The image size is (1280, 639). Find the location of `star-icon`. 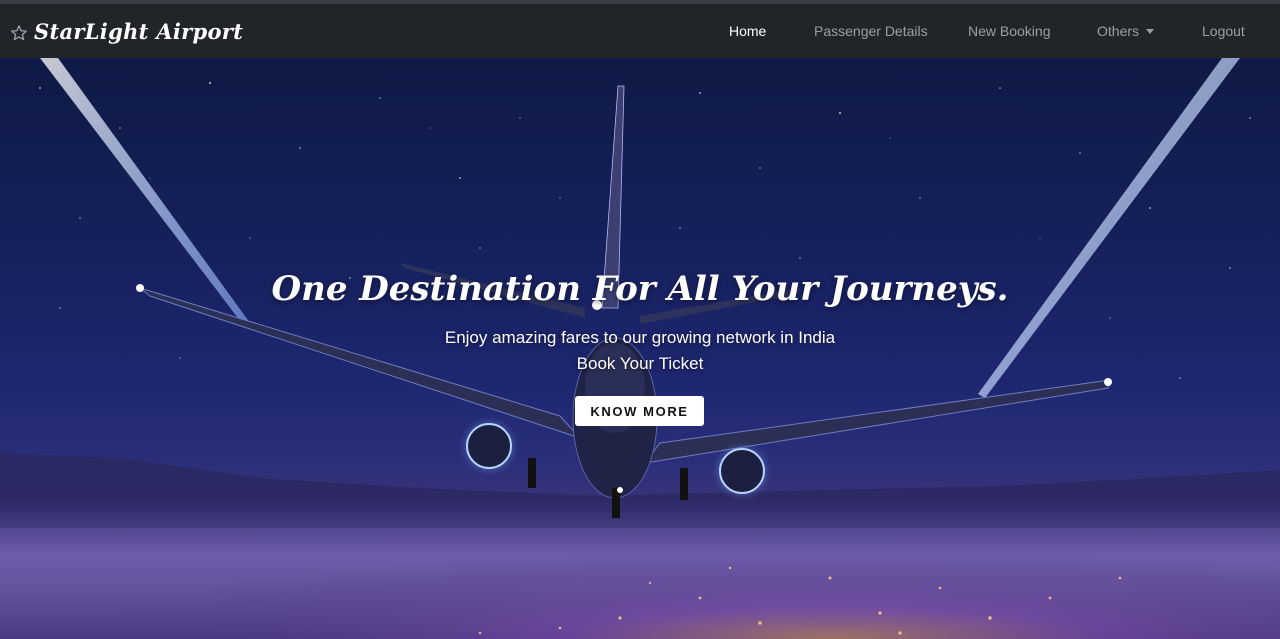

star-icon is located at coordinates (19, 33).